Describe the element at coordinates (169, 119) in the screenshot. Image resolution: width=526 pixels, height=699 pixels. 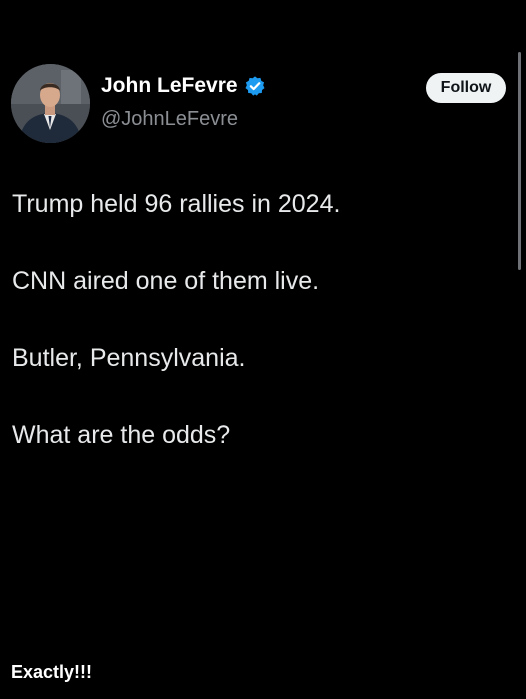
I see `author-handle: @JohnLeFevre` at that location.